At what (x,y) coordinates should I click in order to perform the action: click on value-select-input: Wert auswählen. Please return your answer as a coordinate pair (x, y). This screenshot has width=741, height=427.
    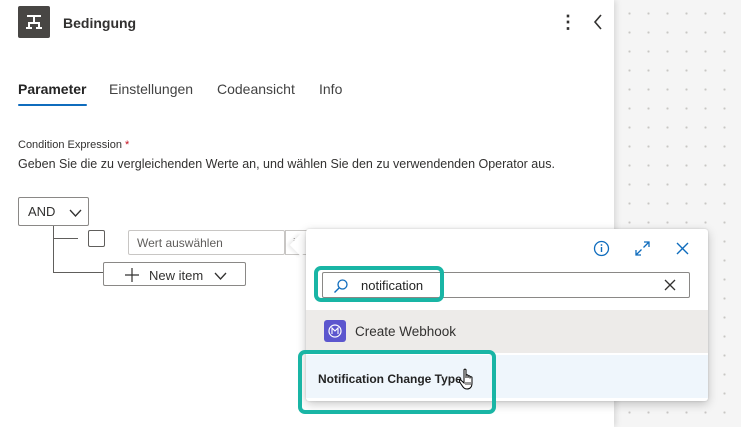
    Looking at the image, I should click on (206, 242).